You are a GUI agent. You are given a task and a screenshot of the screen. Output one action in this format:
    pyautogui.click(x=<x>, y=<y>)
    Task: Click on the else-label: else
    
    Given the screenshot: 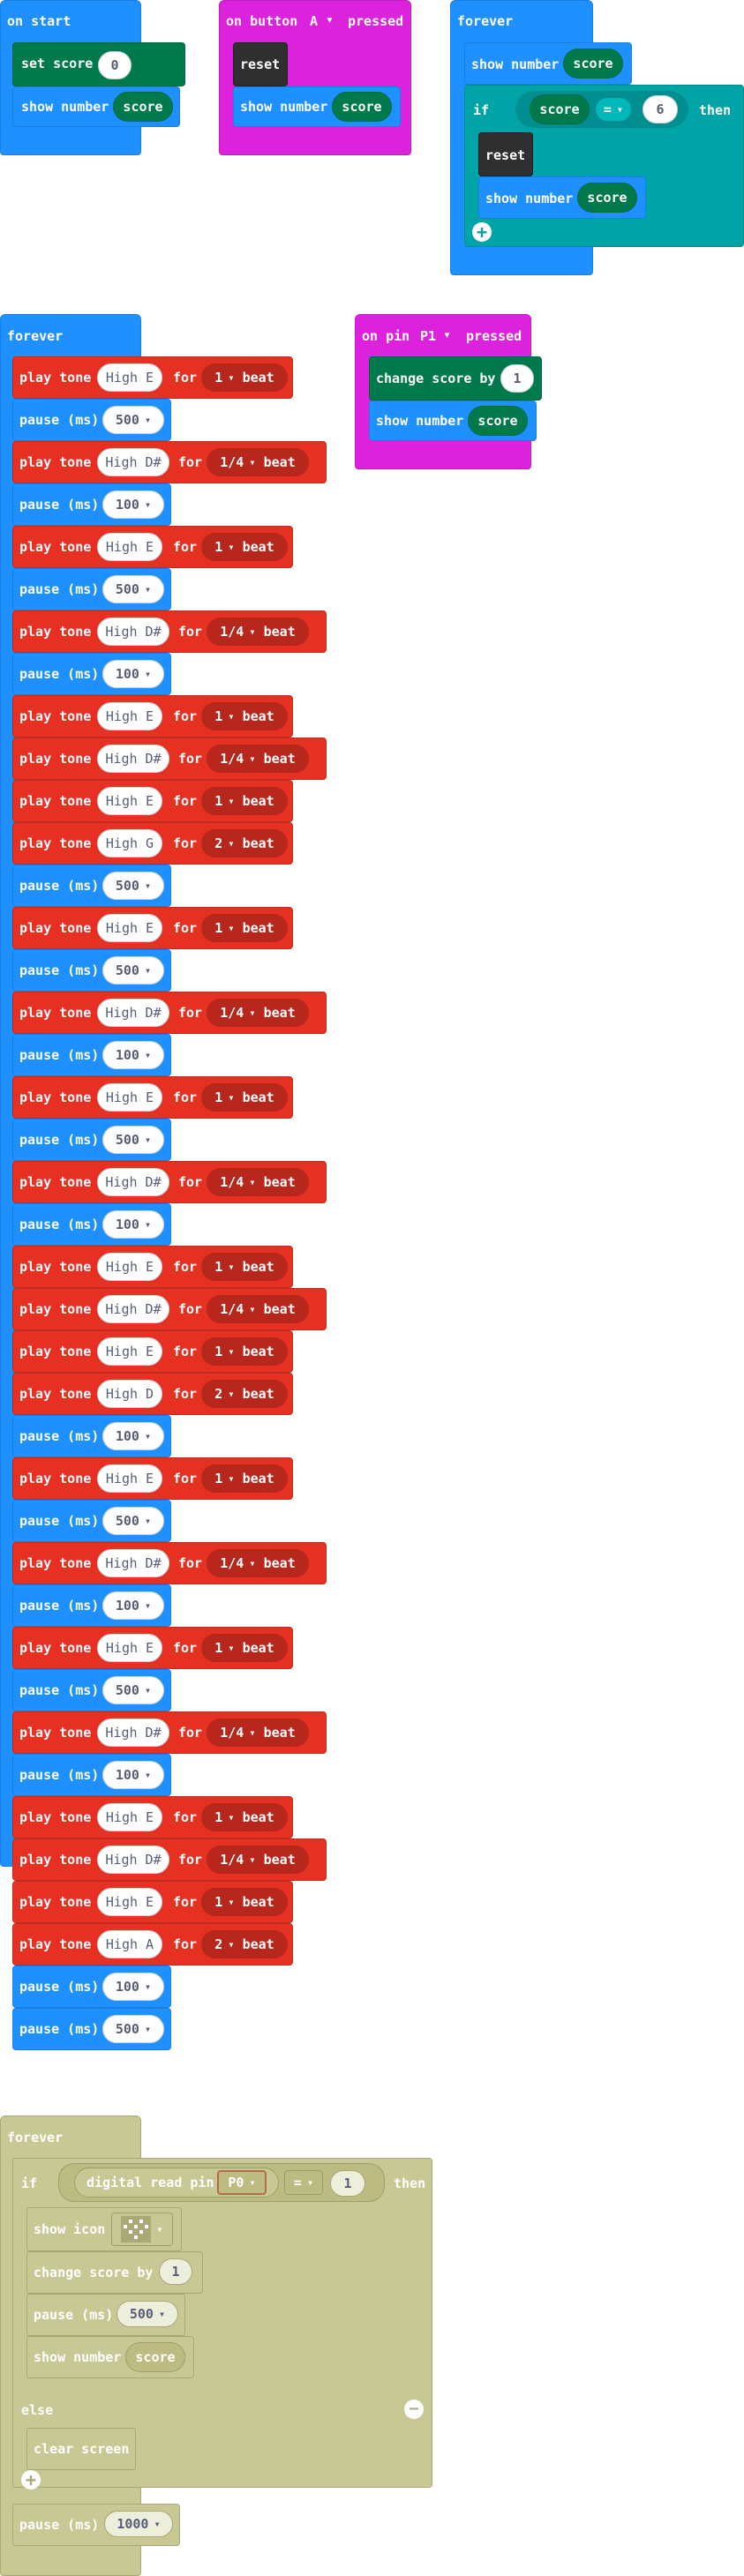 What is the action you would take?
    pyautogui.click(x=38, y=2410)
    